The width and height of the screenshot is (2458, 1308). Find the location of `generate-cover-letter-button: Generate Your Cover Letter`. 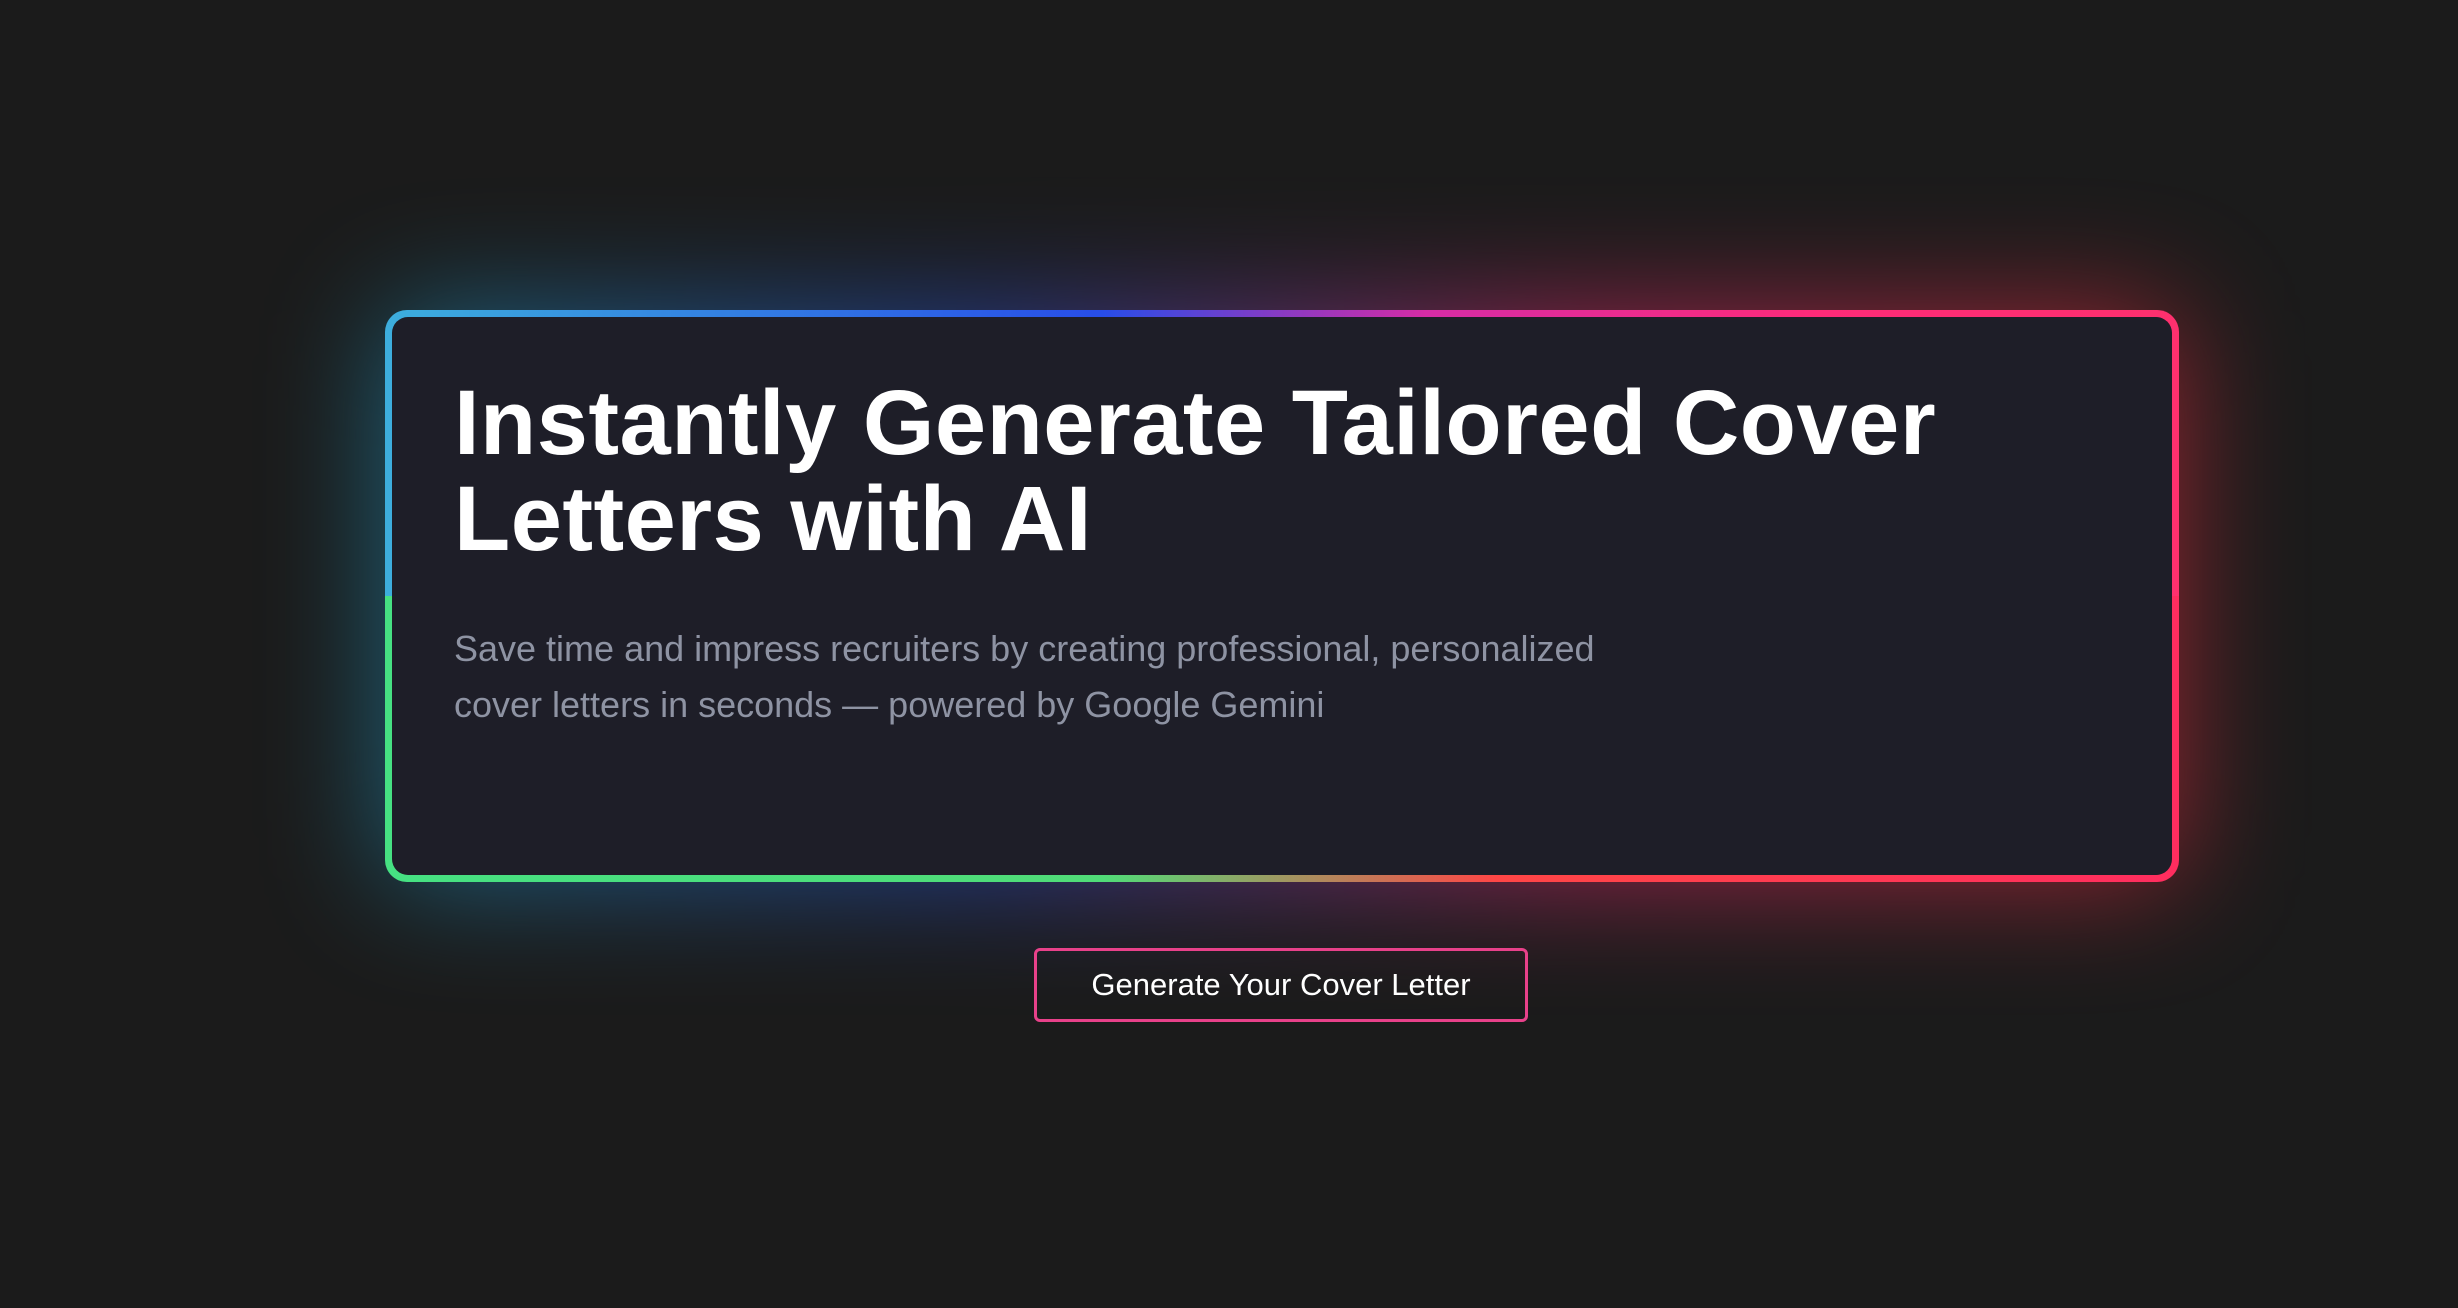

generate-cover-letter-button: Generate Your Cover Letter is located at coordinates (1281, 985).